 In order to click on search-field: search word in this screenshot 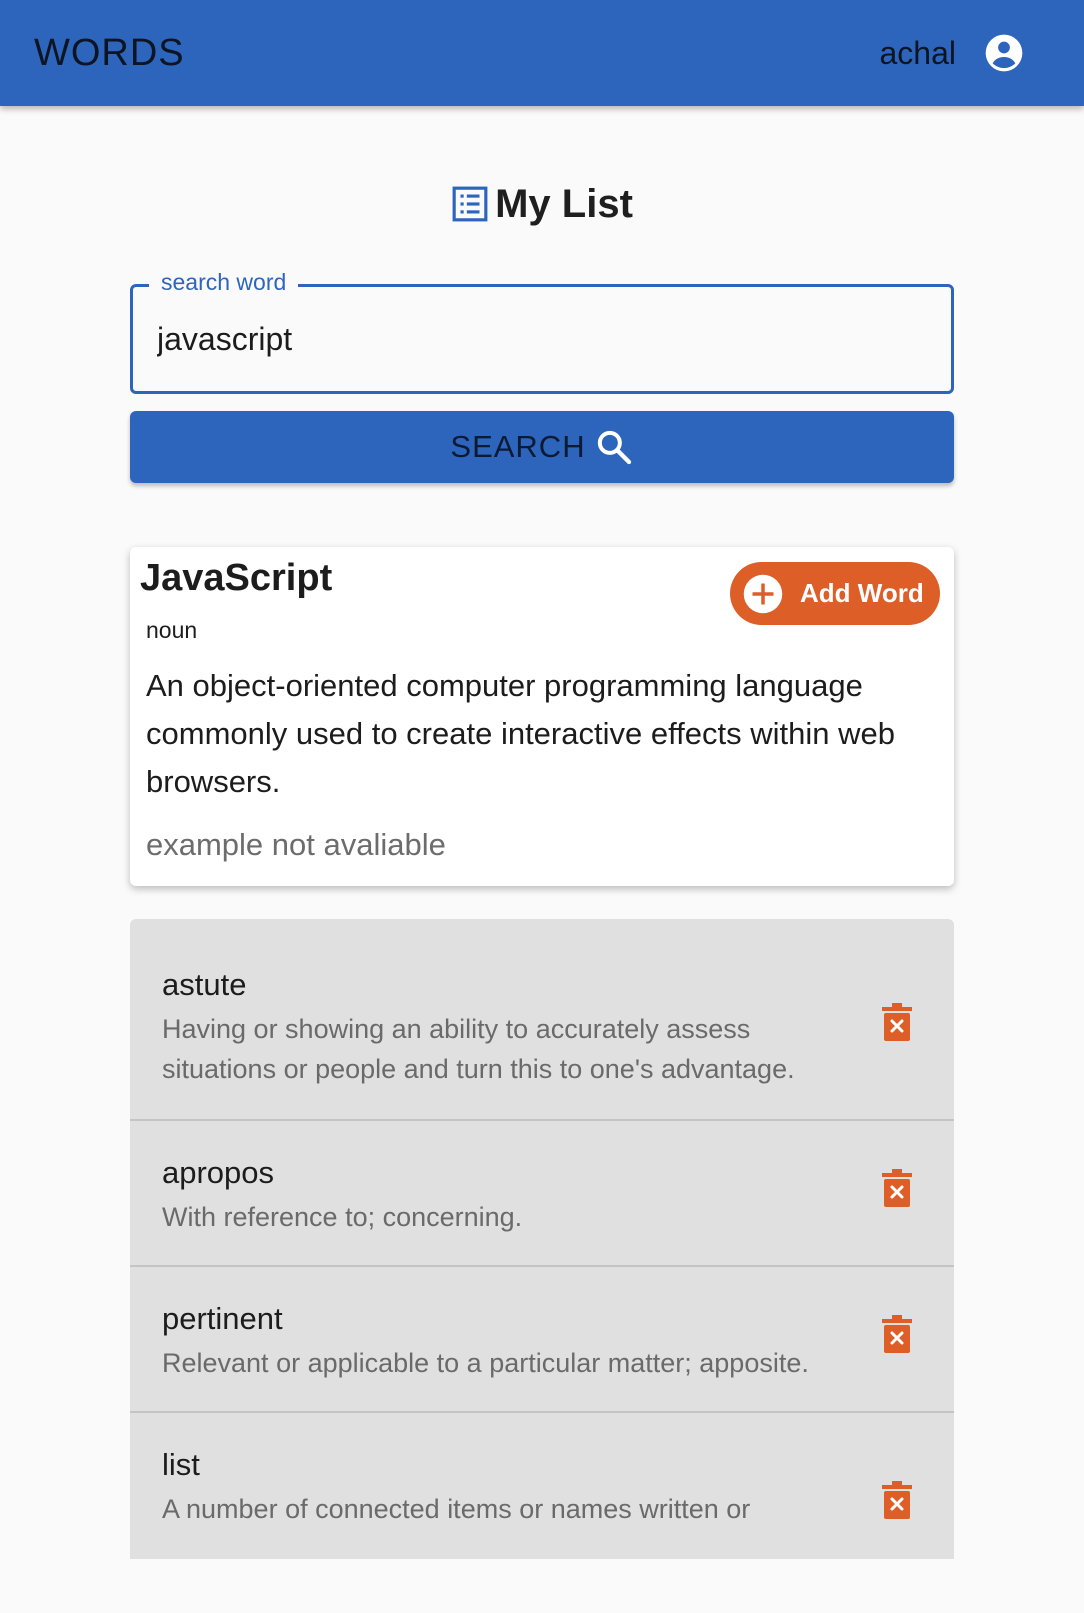, I will do `click(542, 331)`.